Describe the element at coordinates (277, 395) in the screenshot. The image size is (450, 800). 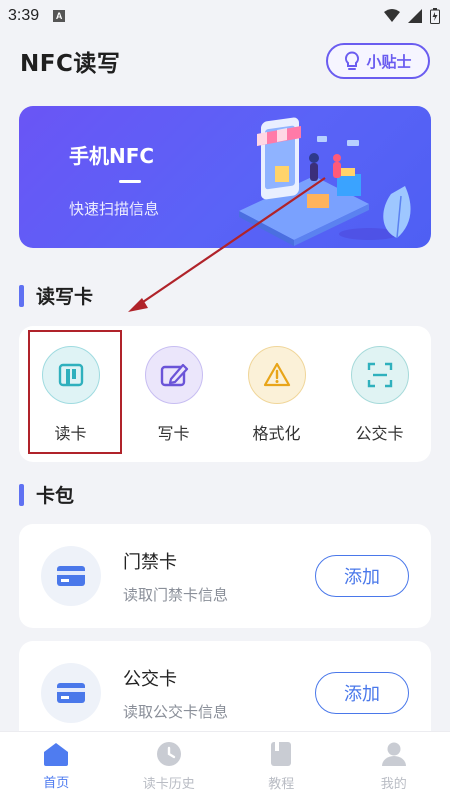
I see `format-card-button: 格式化` at that location.